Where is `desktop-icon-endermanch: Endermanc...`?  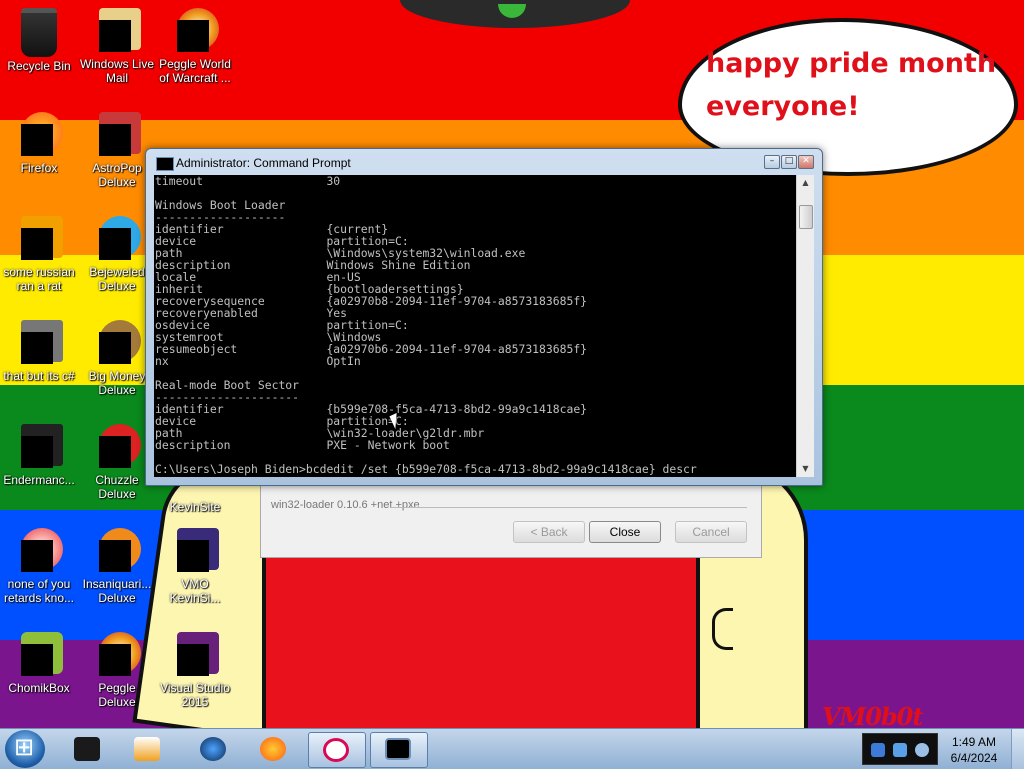
desktop-icon-endermanch: Endermanc... is located at coordinates (39, 454).